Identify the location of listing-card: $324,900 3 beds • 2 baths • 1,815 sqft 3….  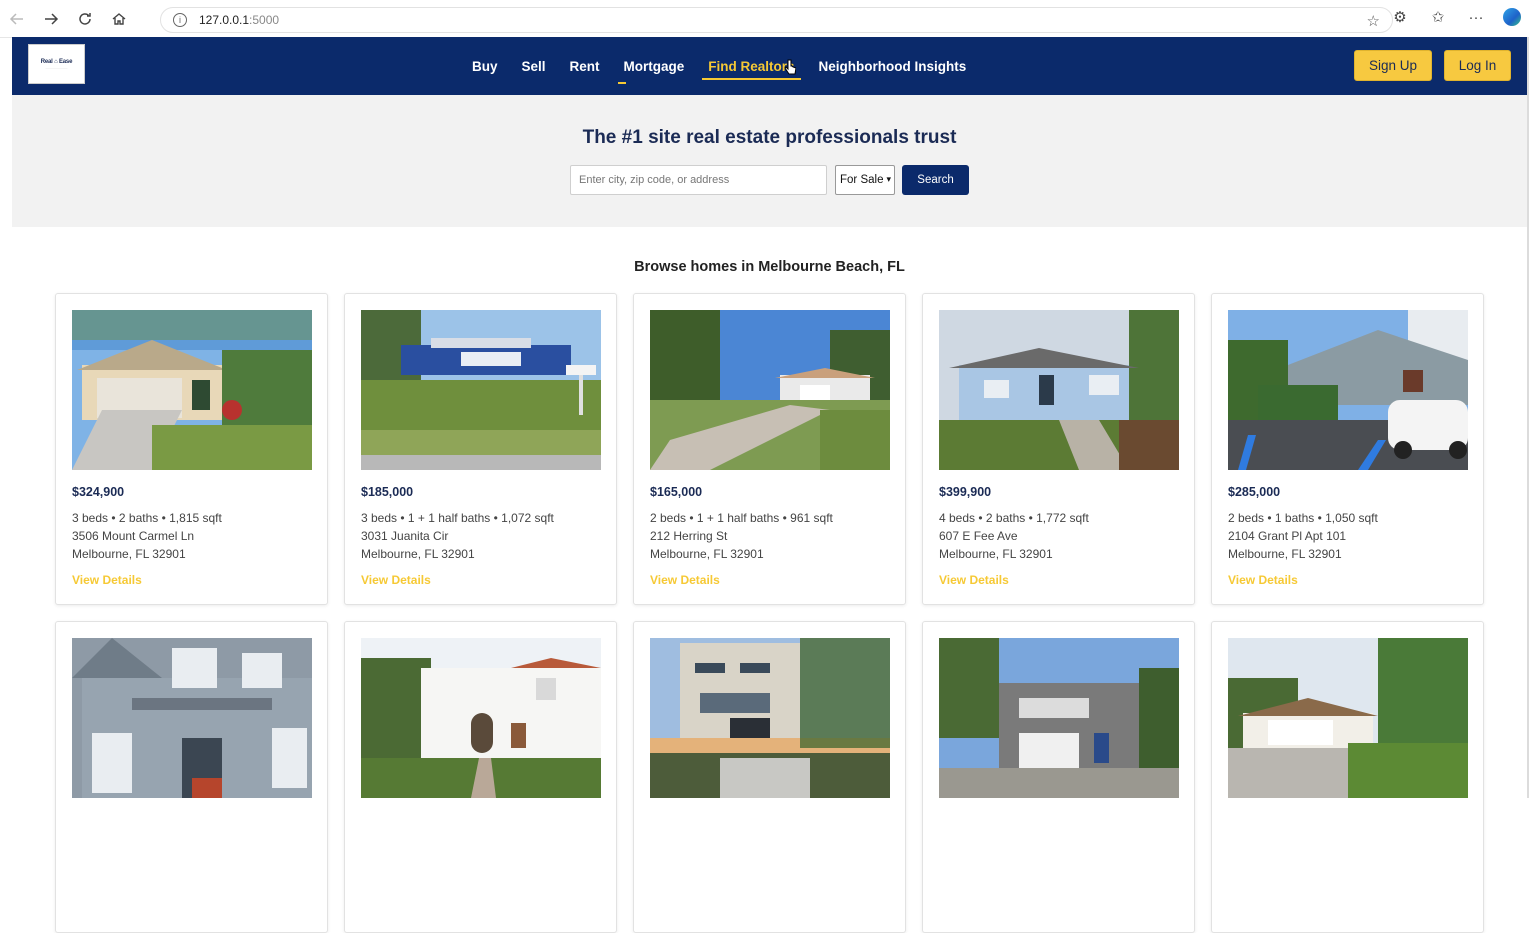
(191, 449).